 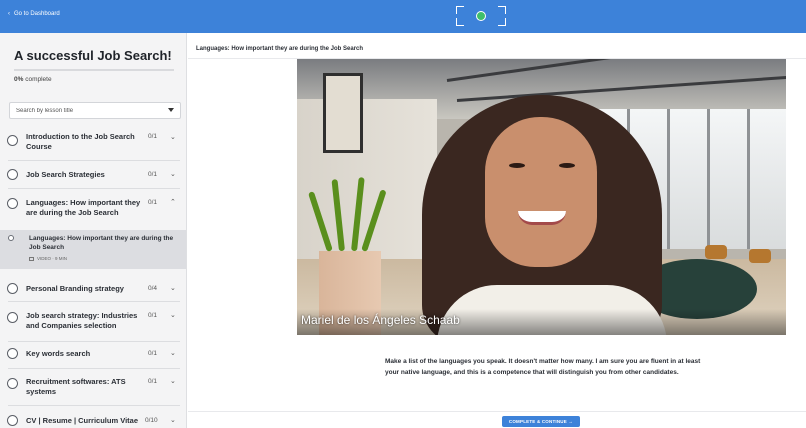 I want to click on sub-lesson-meta: VIDEO · 9 MIN, so click(x=48, y=258).